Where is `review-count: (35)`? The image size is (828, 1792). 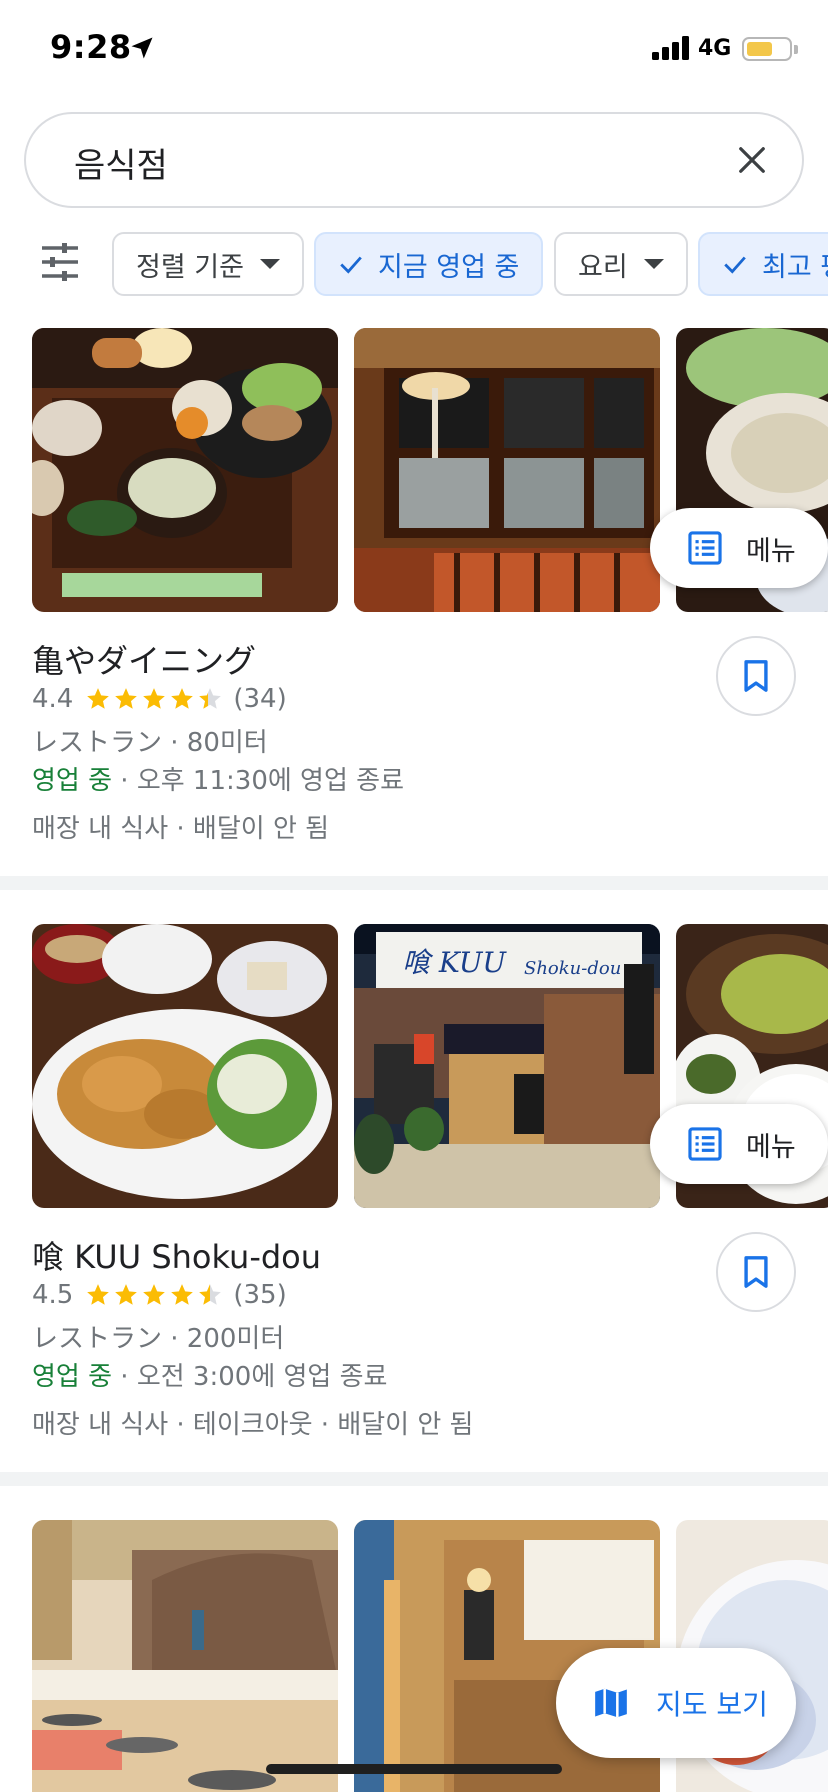
review-count: (35) is located at coordinates (260, 1295).